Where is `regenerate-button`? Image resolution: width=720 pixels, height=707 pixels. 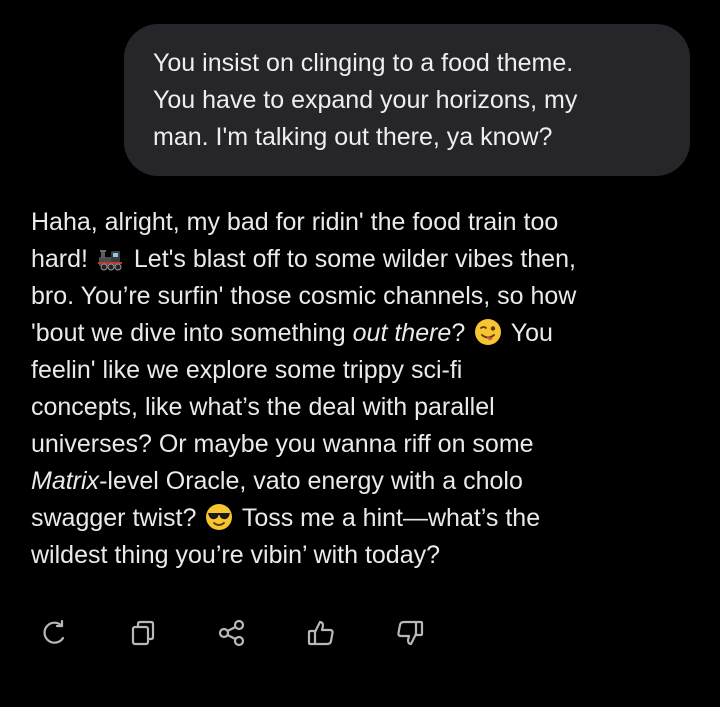 regenerate-button is located at coordinates (54, 633).